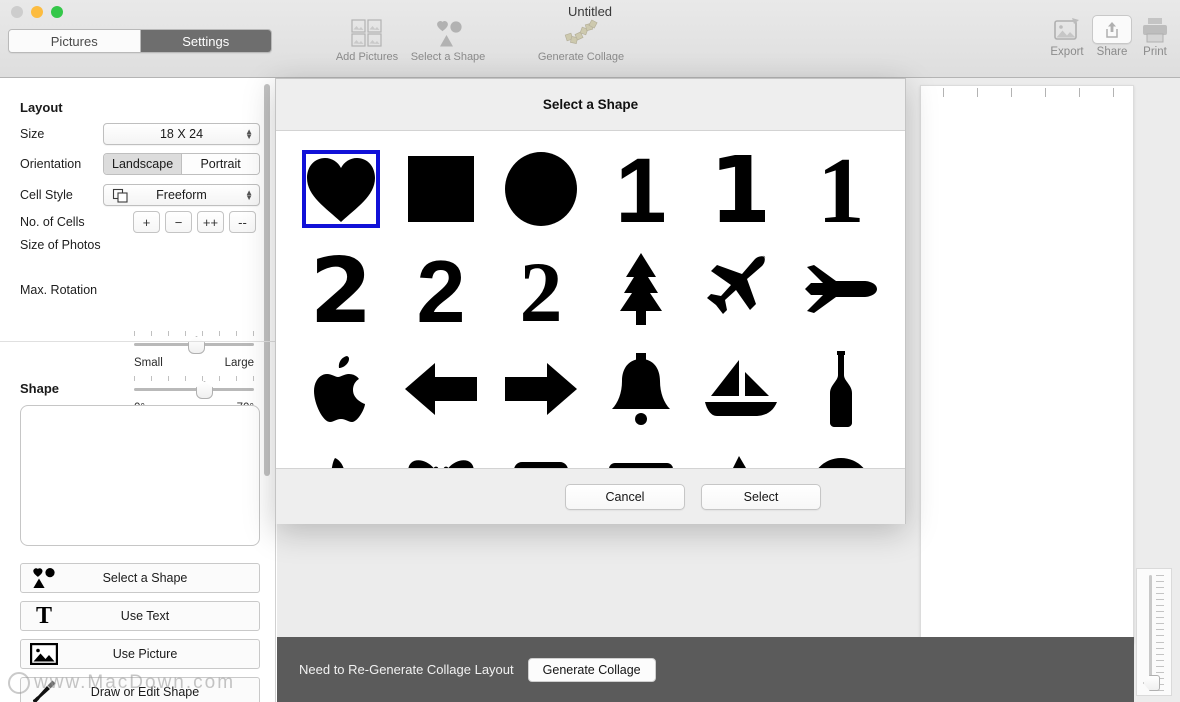 This screenshot has width=1180, height=702. What do you see at coordinates (140, 616) in the screenshot?
I see `use-text-button: T Use Text` at bounding box center [140, 616].